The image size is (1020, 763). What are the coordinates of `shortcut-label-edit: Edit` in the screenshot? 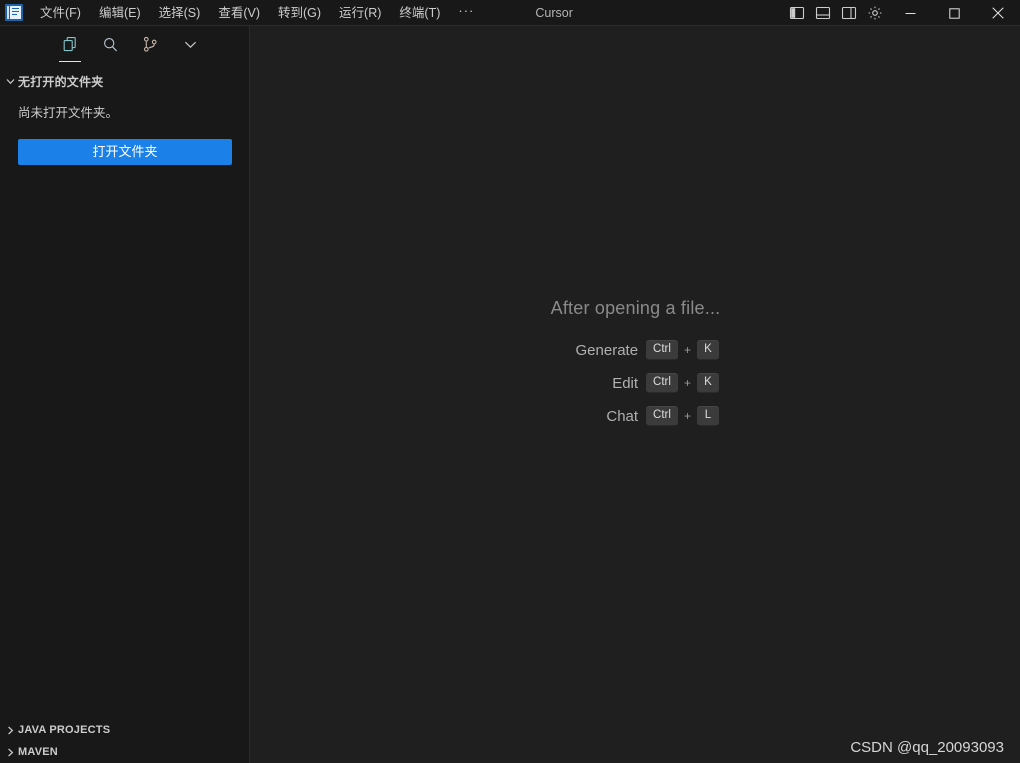 It's located at (625, 383).